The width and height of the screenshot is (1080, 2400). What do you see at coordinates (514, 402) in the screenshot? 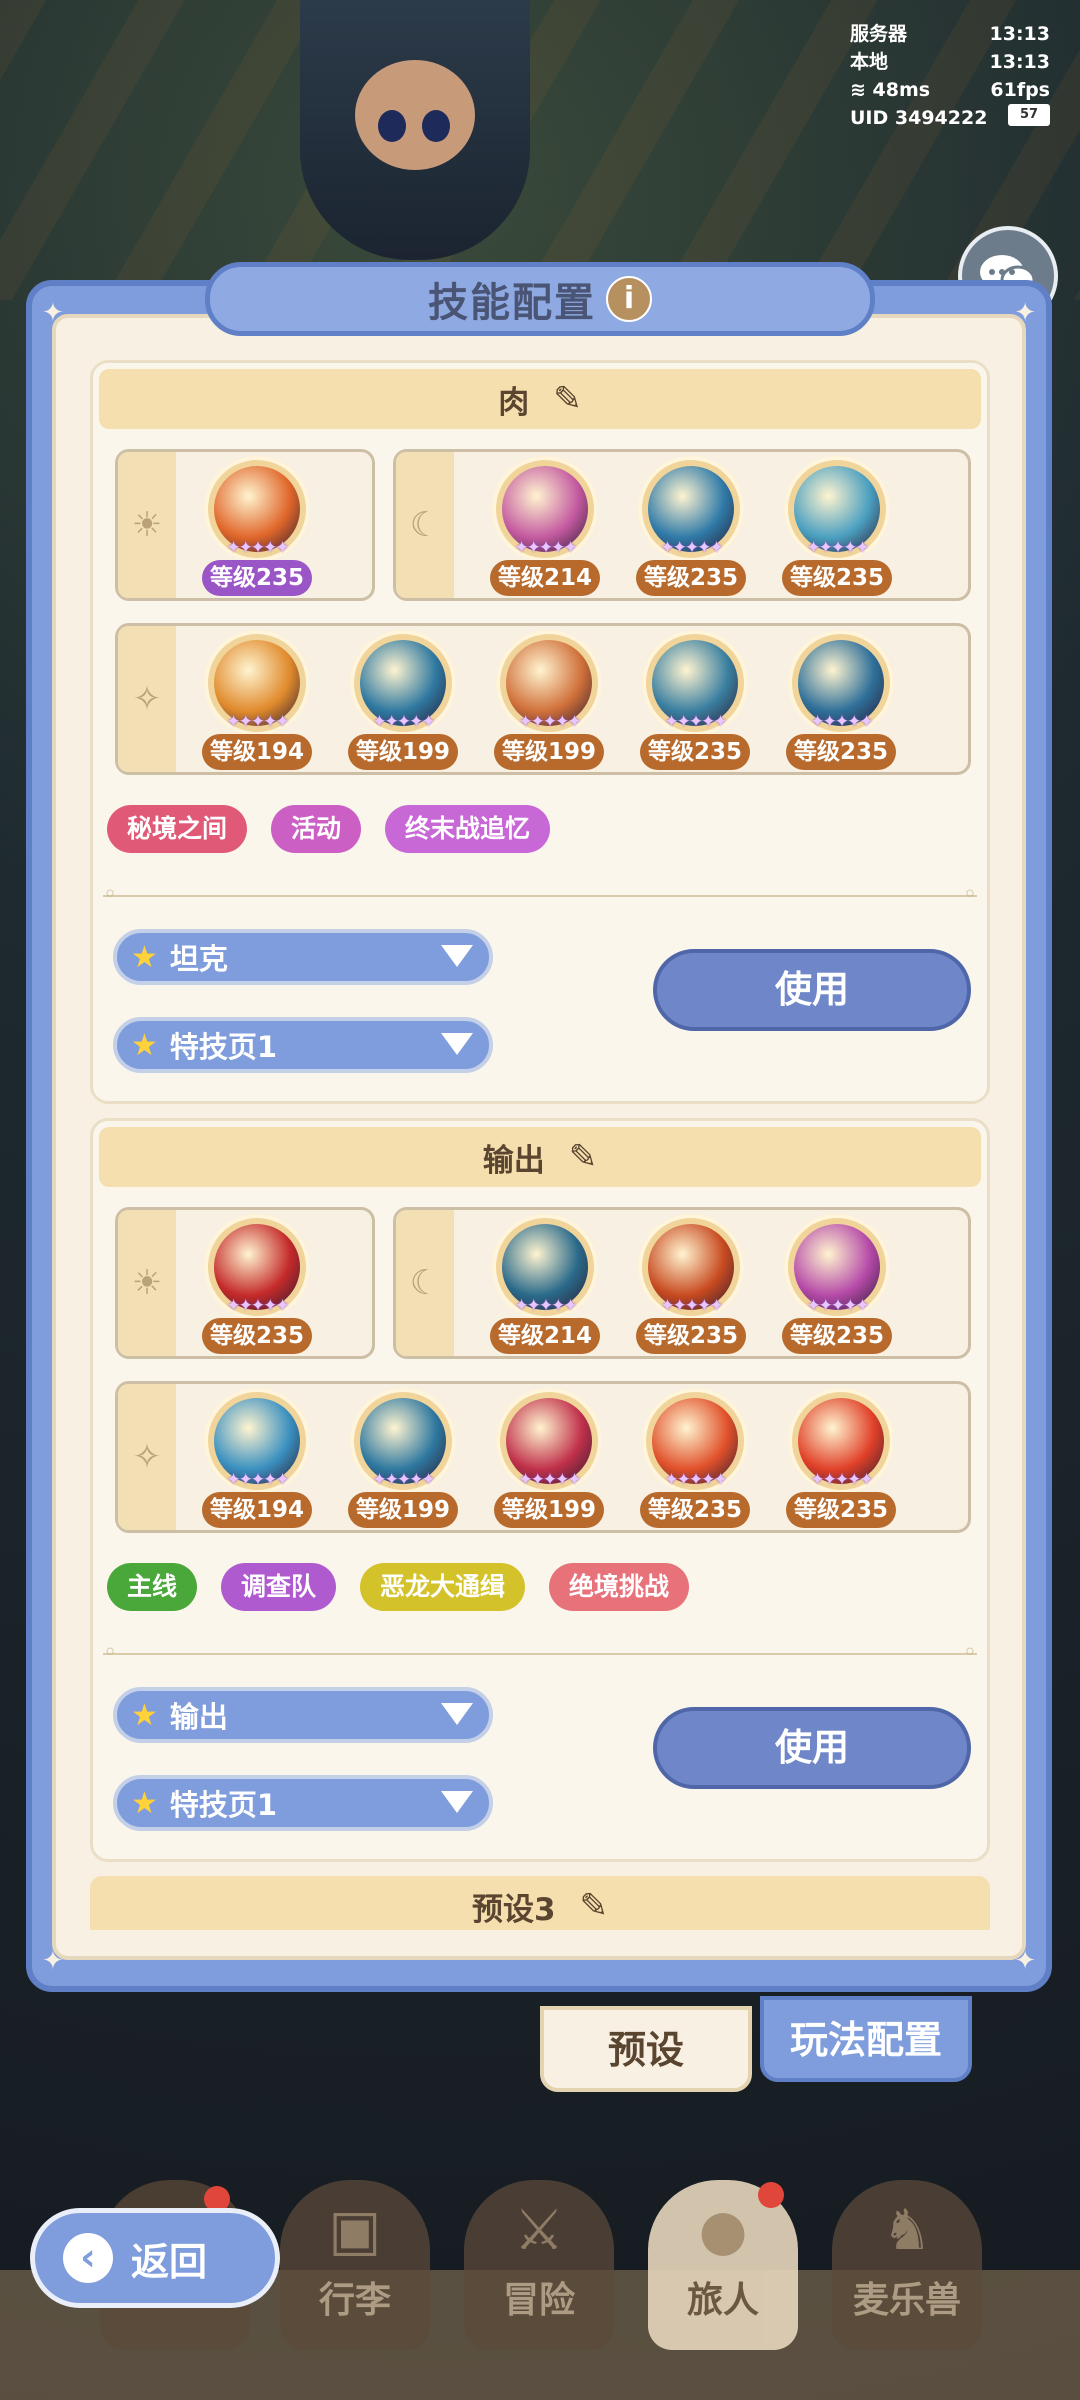
I see `preset-name: 肉` at bounding box center [514, 402].